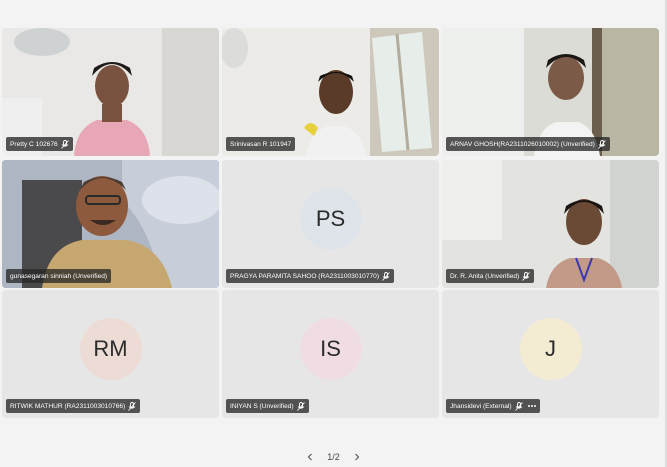  I want to click on participant-name: Srinivasan R 101947, so click(261, 144).